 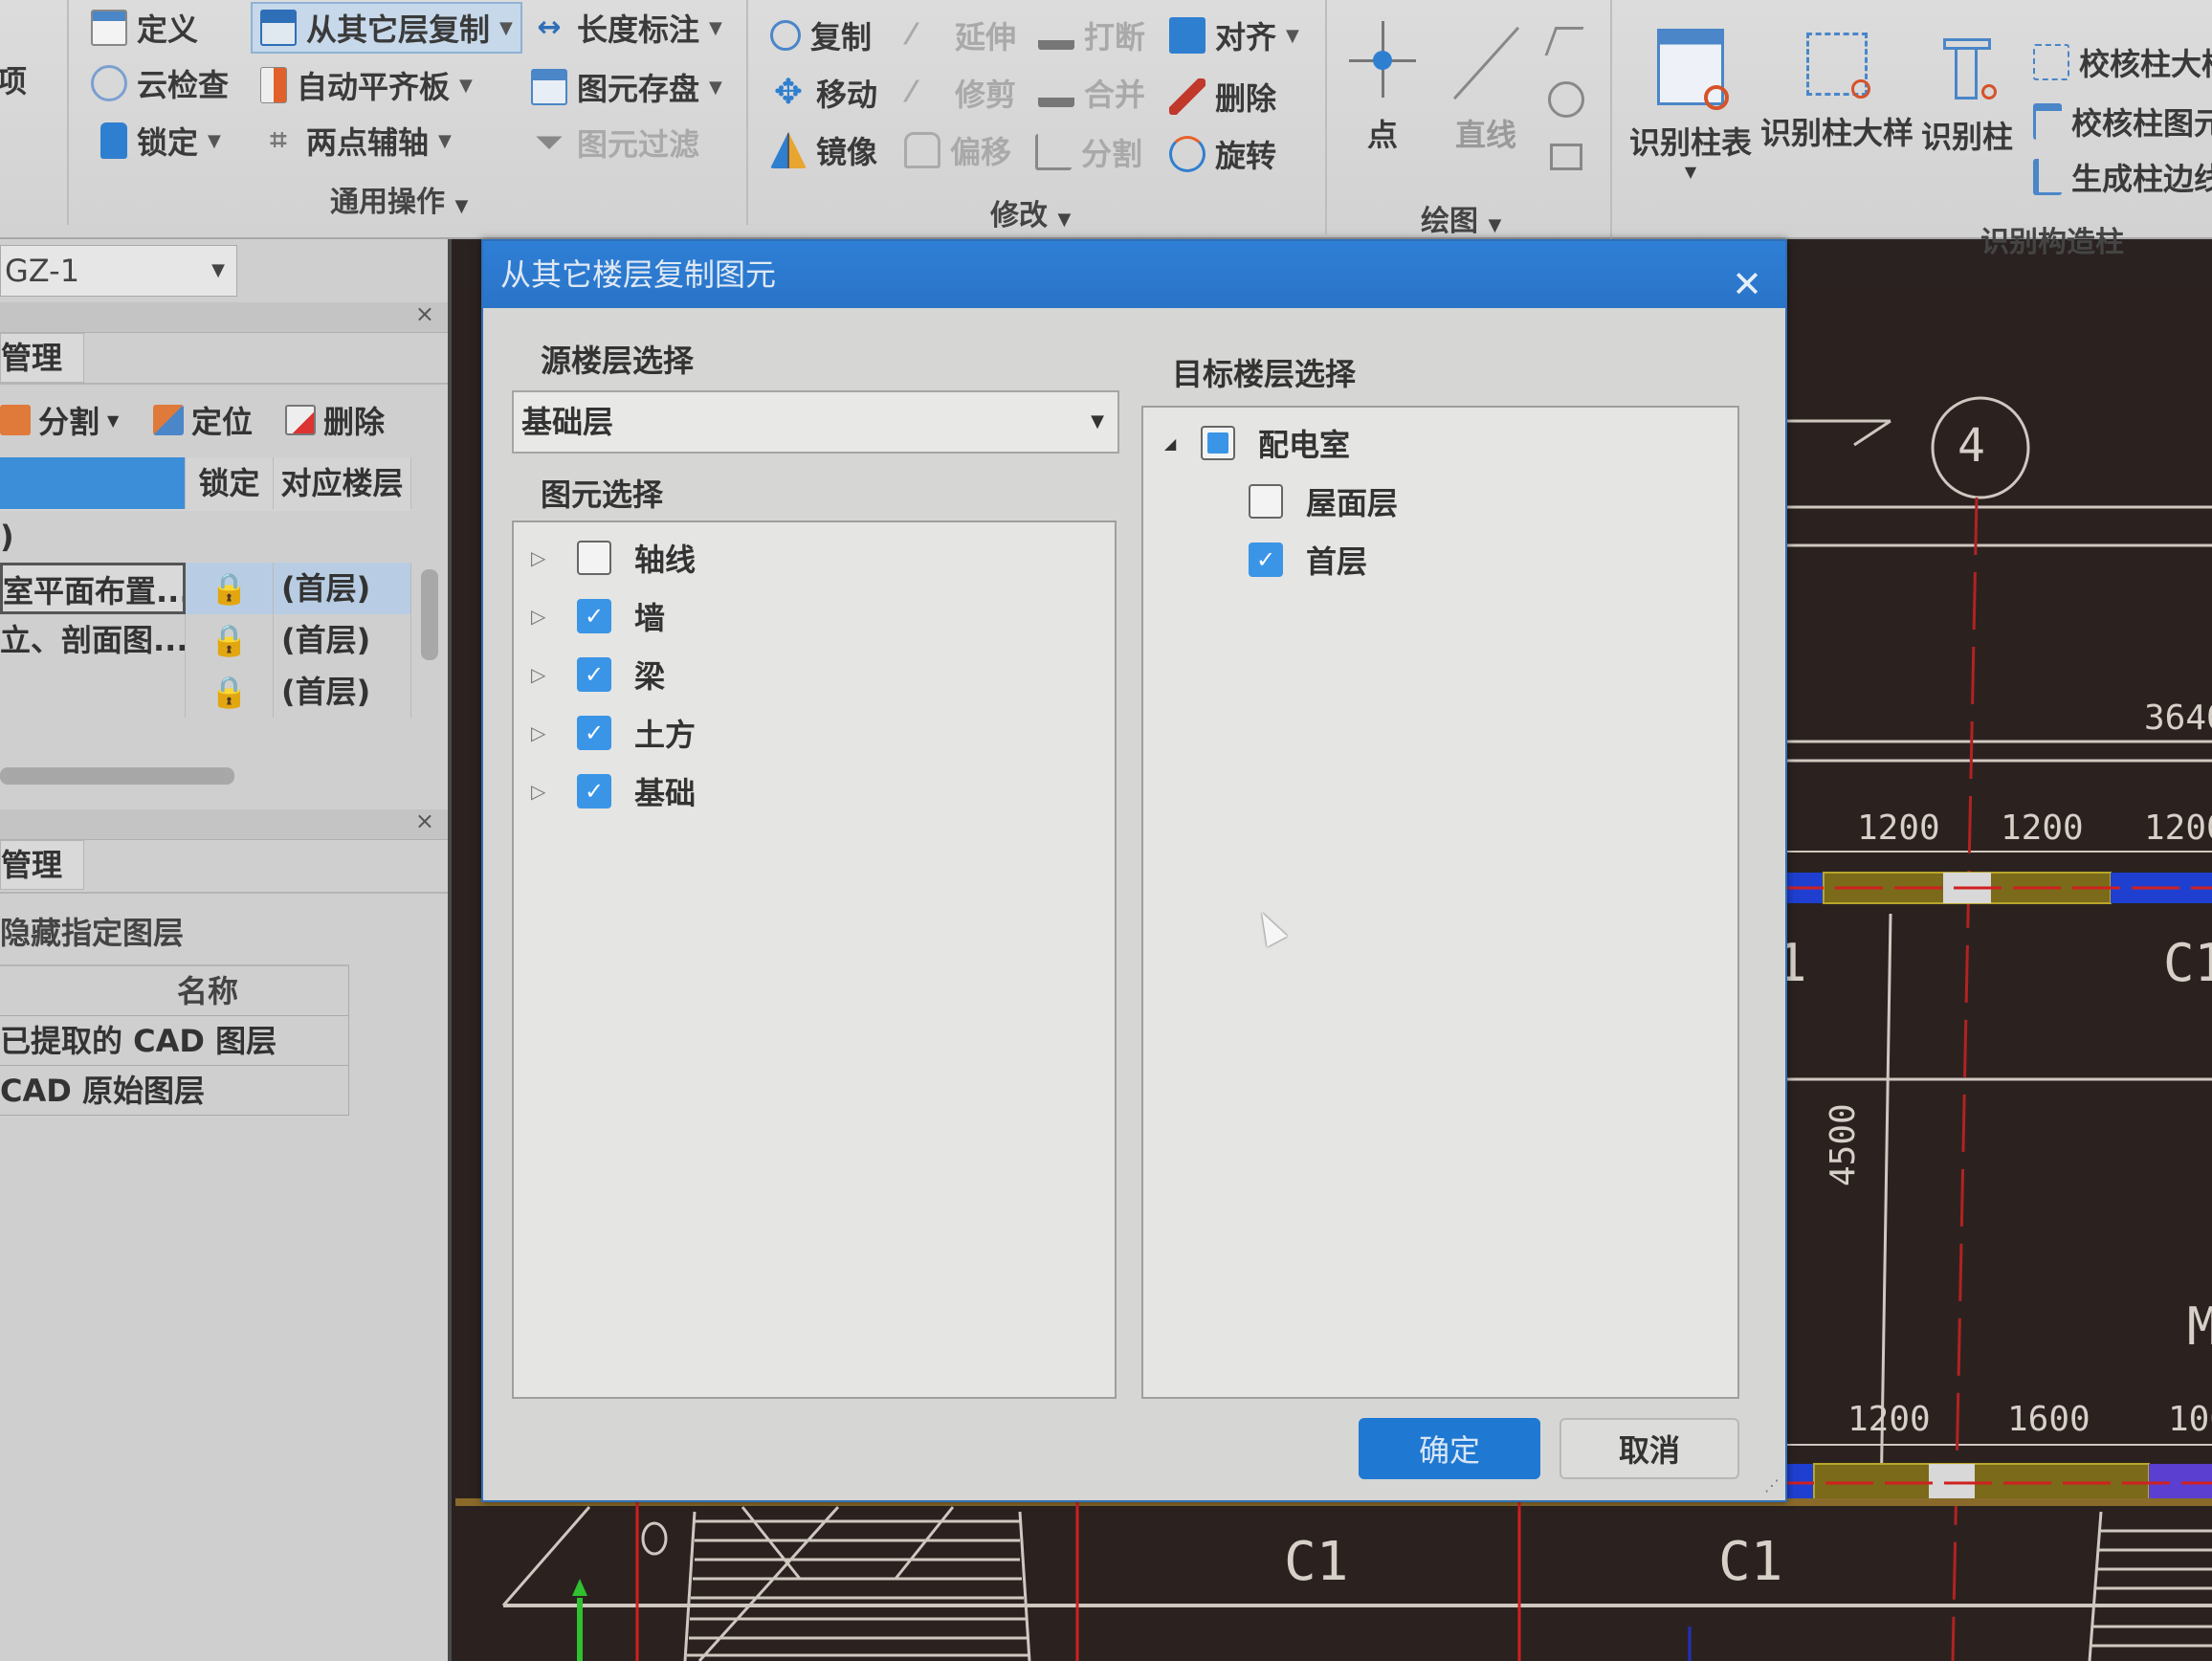 What do you see at coordinates (1308, 560) in the screenshot?
I see `tree-item-first-floor: ✓ 首层` at bounding box center [1308, 560].